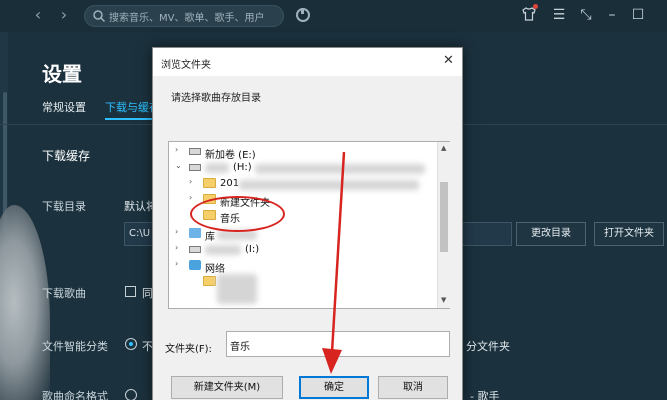  I want to click on download-lyrics-label: 下载歌曲, so click(64, 293).